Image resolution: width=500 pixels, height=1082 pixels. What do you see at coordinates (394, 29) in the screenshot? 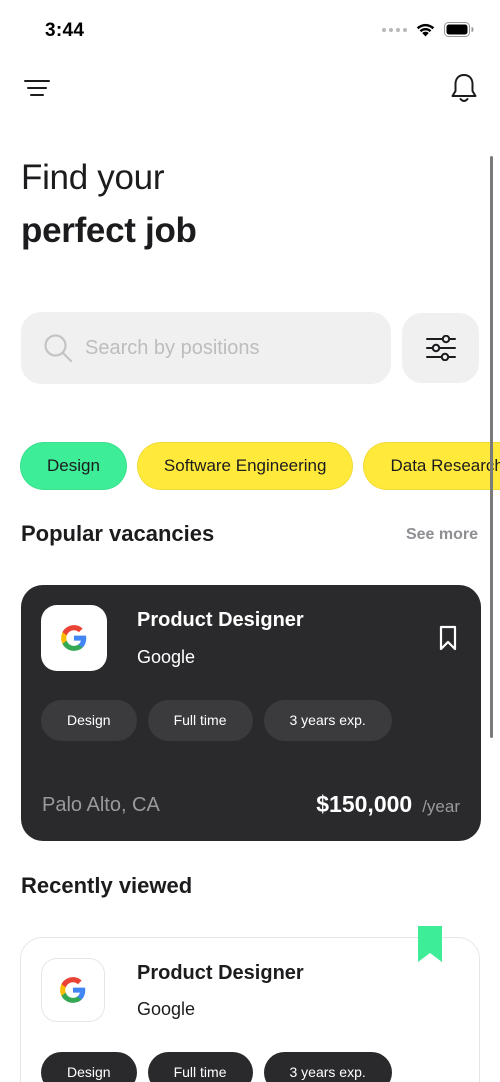
I see `cellular-signal-icon` at bounding box center [394, 29].